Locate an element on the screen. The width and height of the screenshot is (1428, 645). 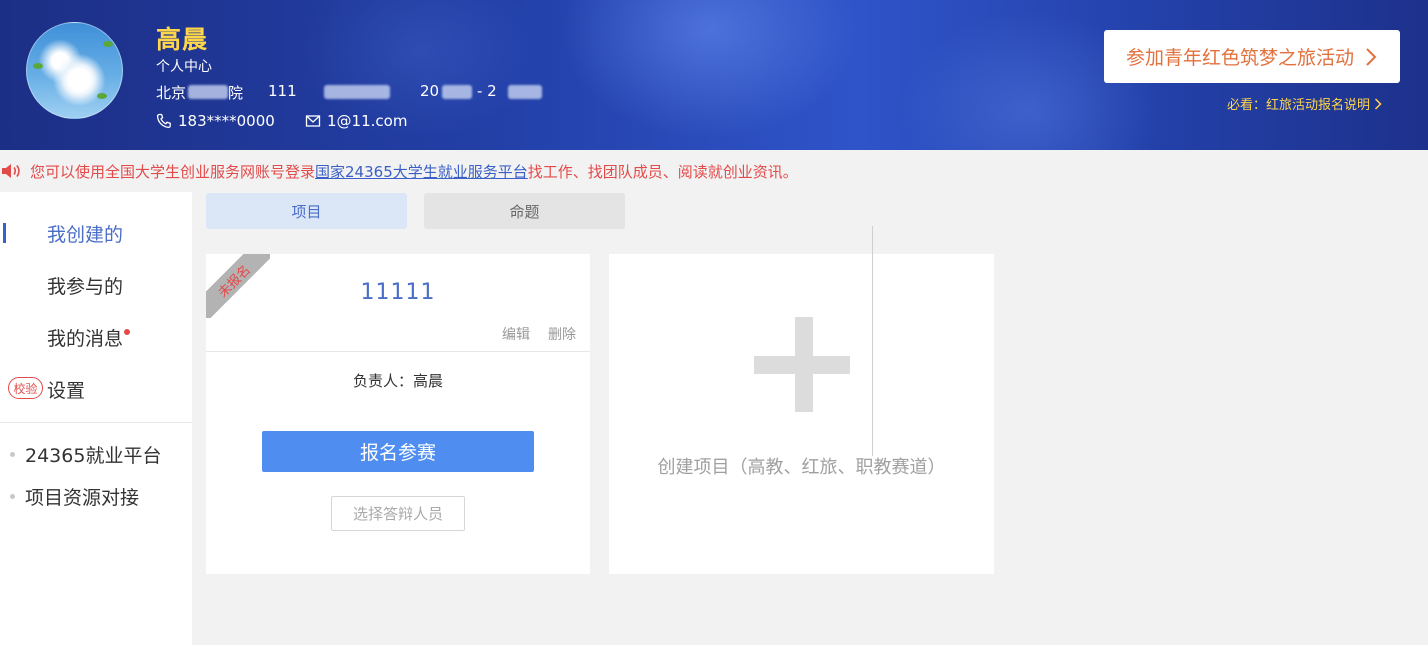
sidebar-item-label-wrap: 我的消息 is located at coordinates (89, 337).